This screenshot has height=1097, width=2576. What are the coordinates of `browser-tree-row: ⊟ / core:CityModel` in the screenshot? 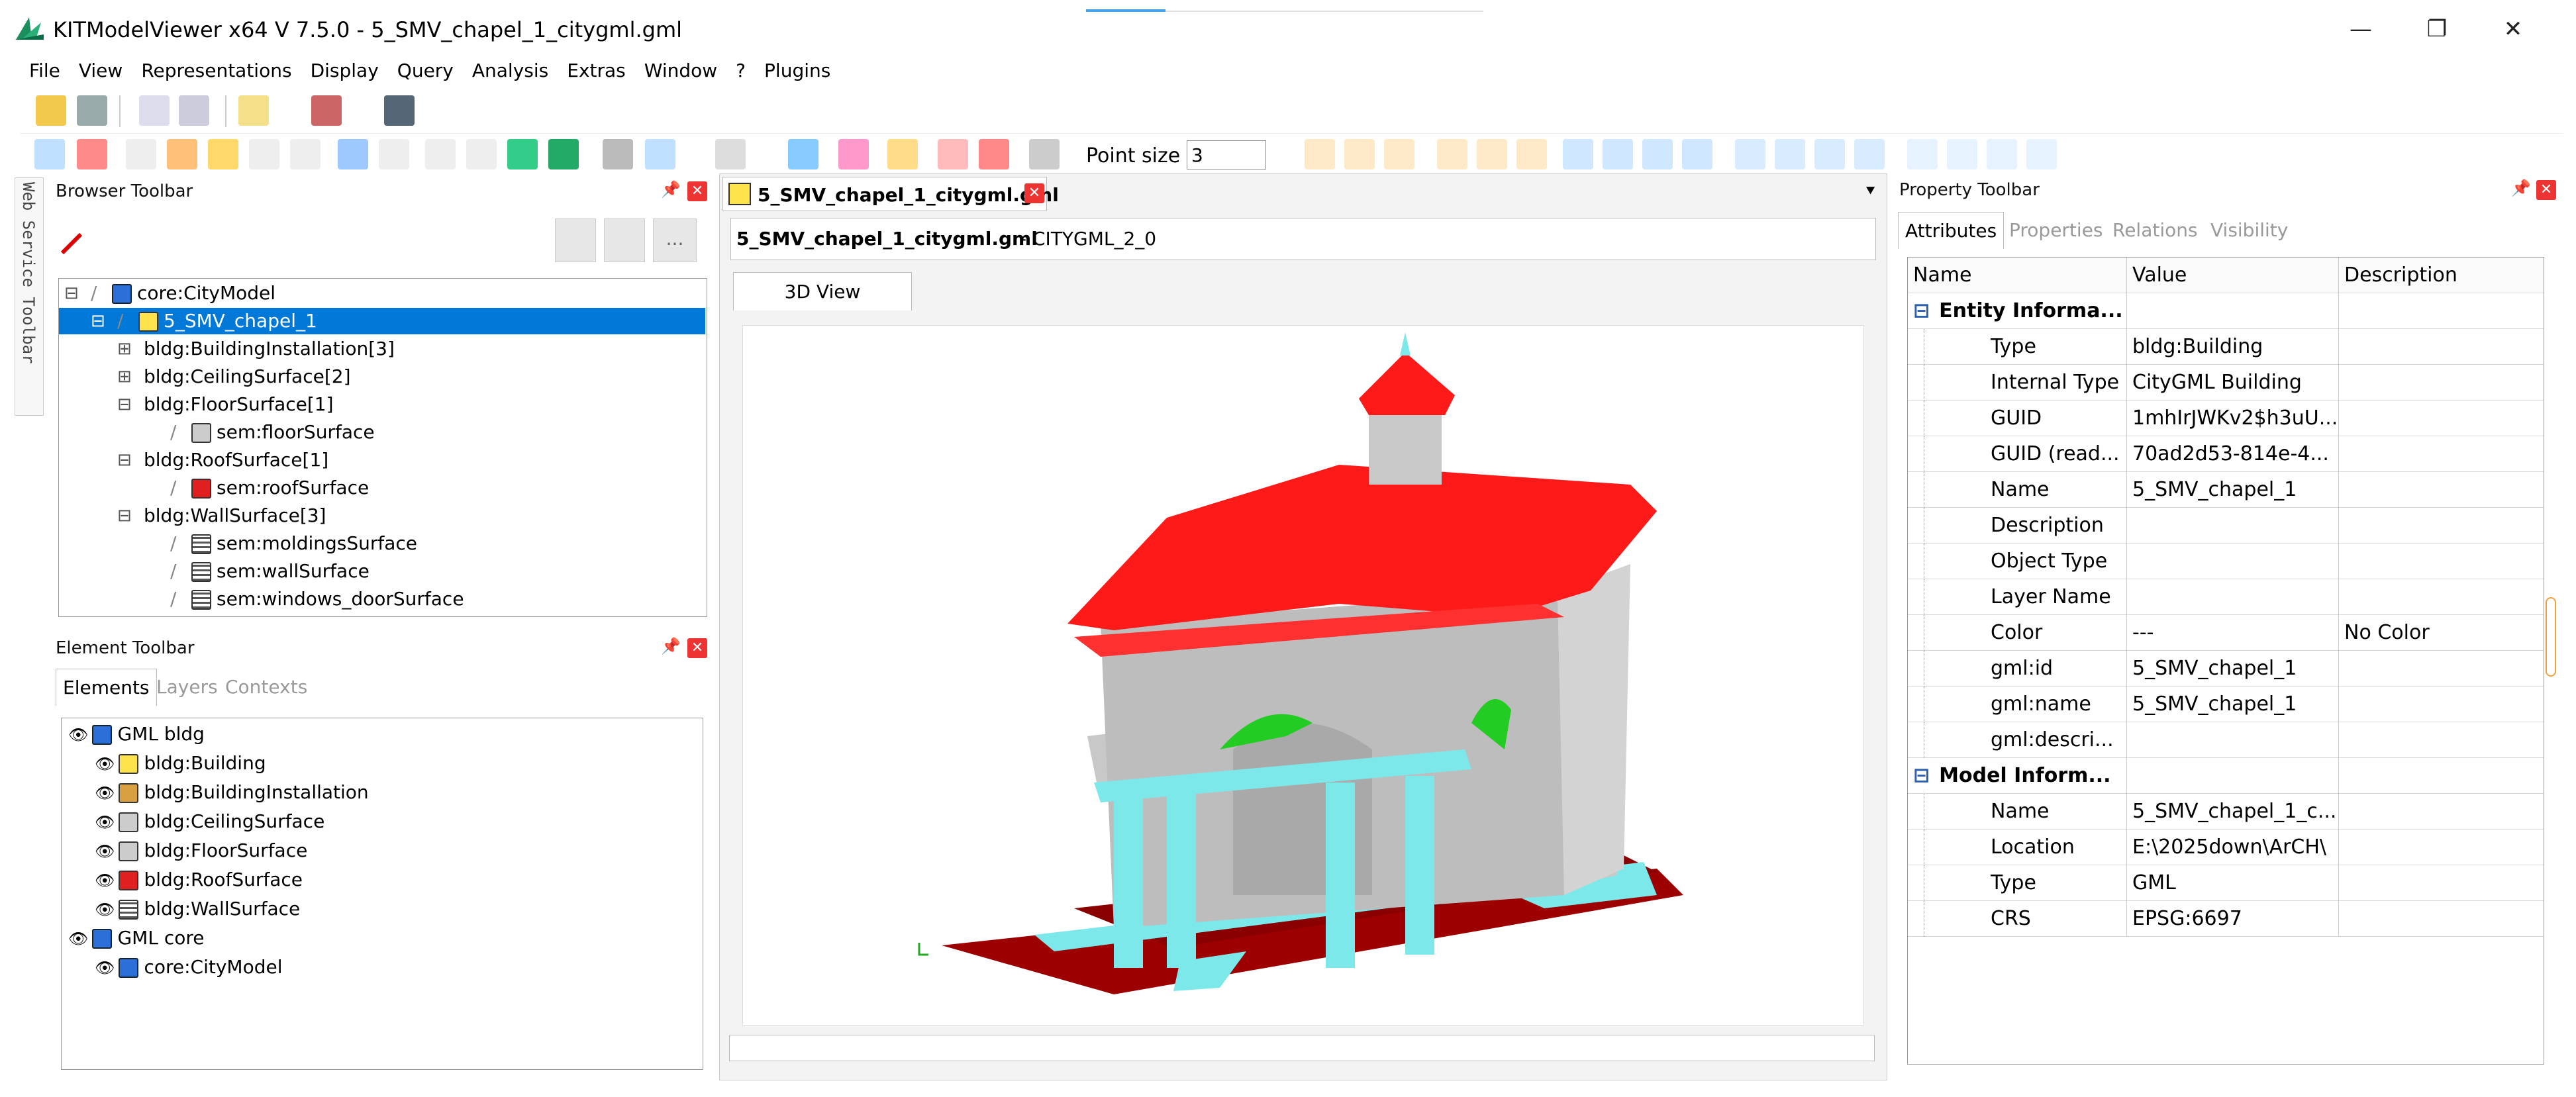 It's located at (382, 293).